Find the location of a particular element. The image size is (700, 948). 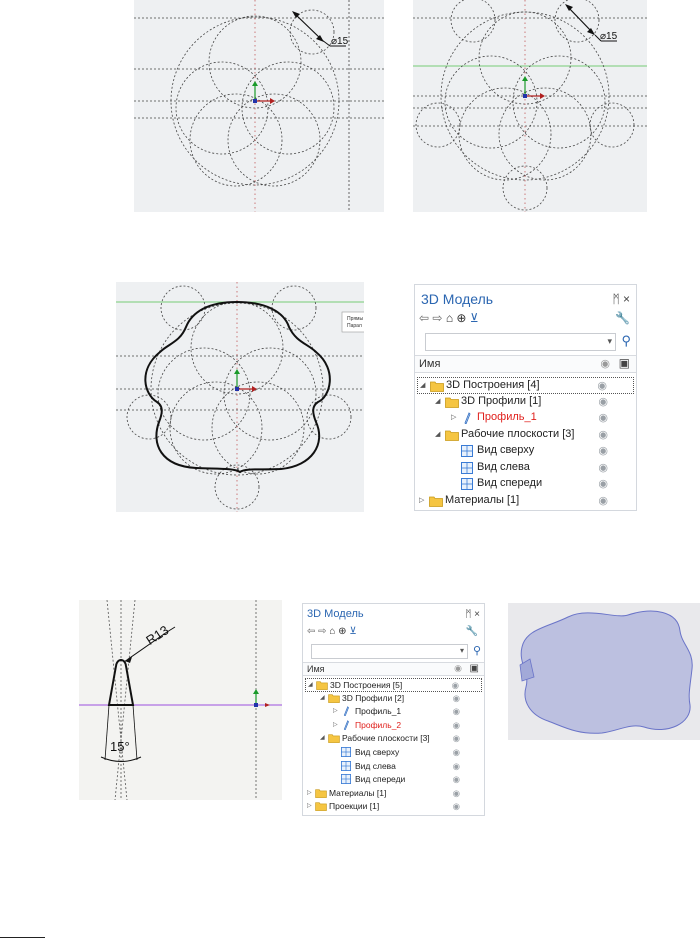

sketch-canvas-b: ⌀15 is located at coordinates (530, 106).